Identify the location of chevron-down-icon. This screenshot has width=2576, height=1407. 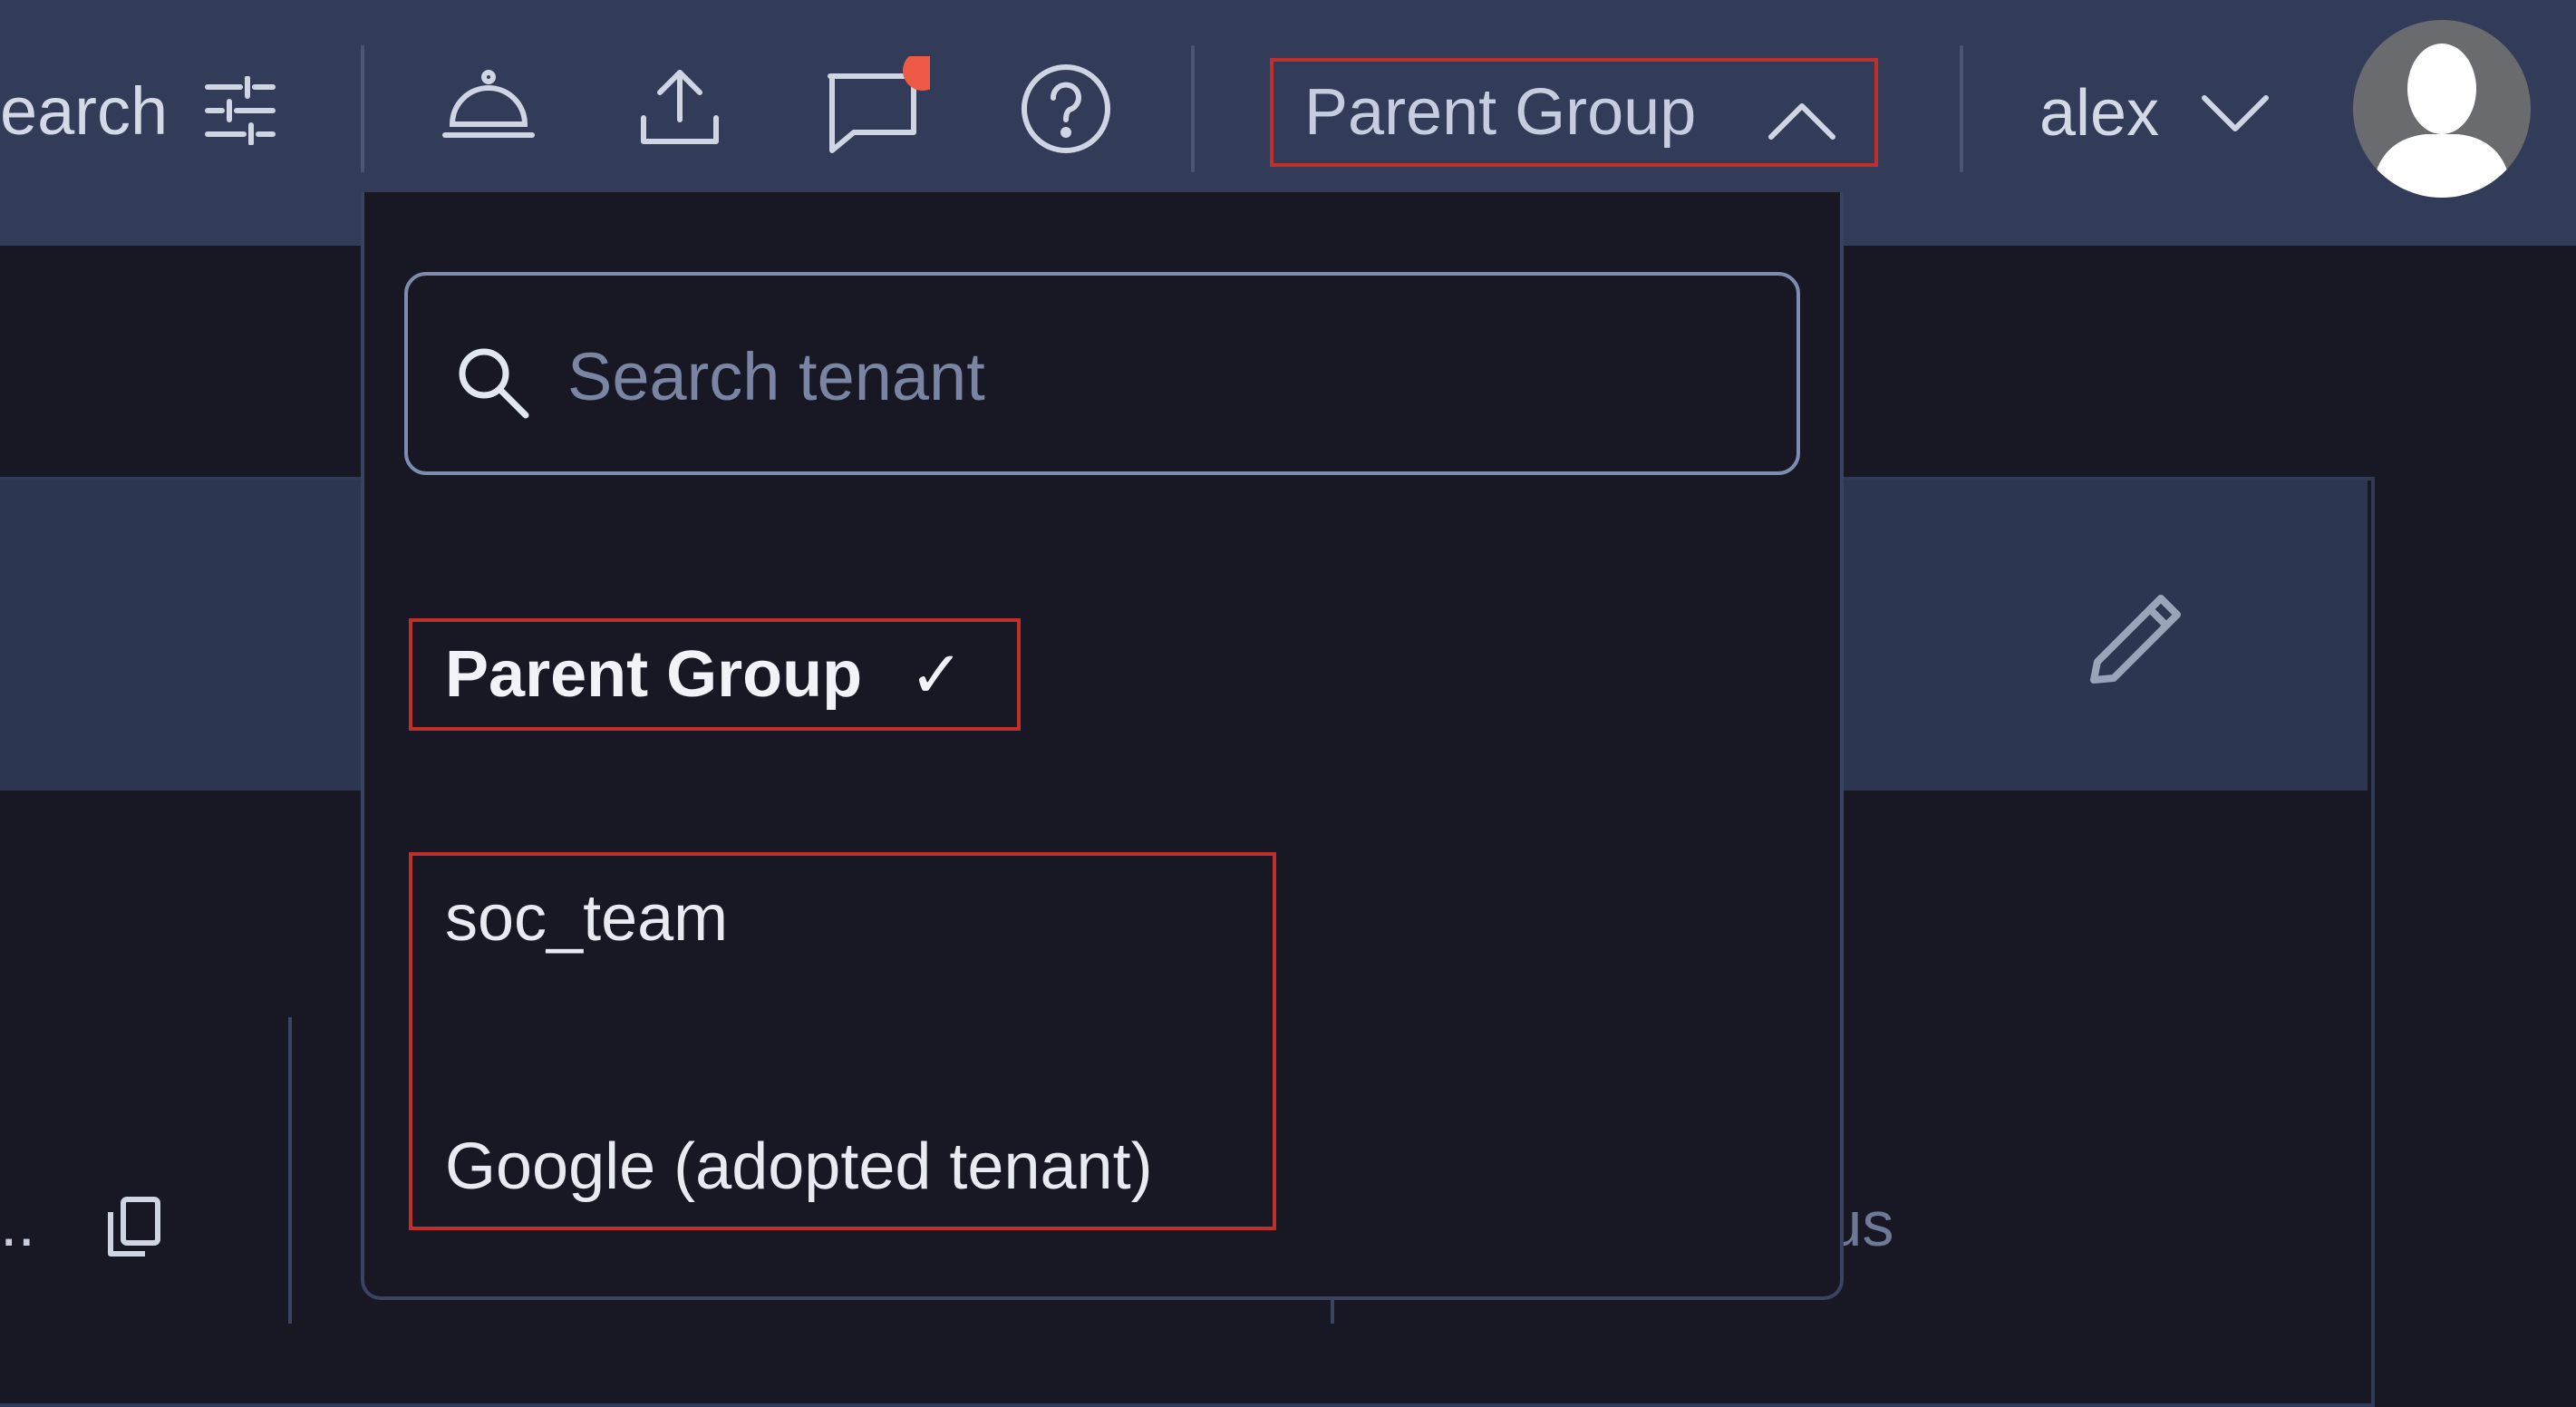
(2235, 113).